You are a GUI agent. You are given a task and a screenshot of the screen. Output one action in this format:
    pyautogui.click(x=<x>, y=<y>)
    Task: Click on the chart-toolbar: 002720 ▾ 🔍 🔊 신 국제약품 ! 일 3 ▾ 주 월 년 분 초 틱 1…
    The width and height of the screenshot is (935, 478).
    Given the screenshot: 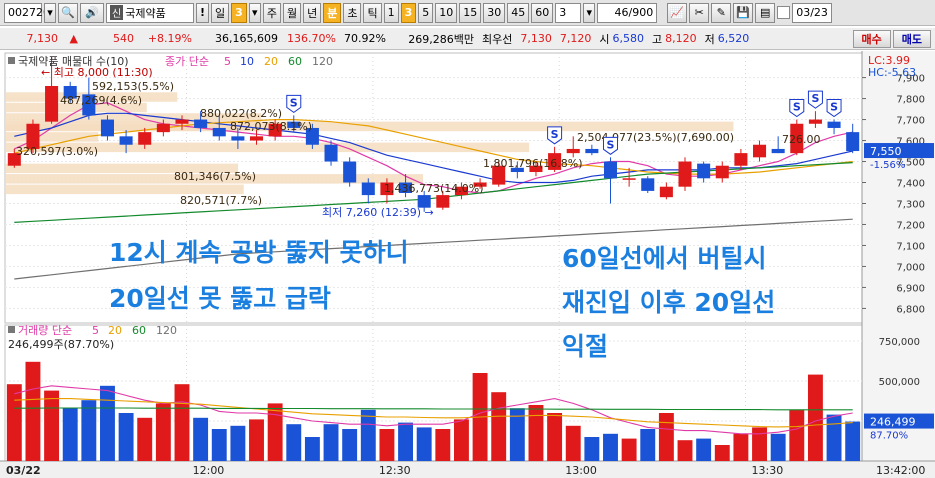 What is the action you would take?
    pyautogui.click(x=467, y=13)
    